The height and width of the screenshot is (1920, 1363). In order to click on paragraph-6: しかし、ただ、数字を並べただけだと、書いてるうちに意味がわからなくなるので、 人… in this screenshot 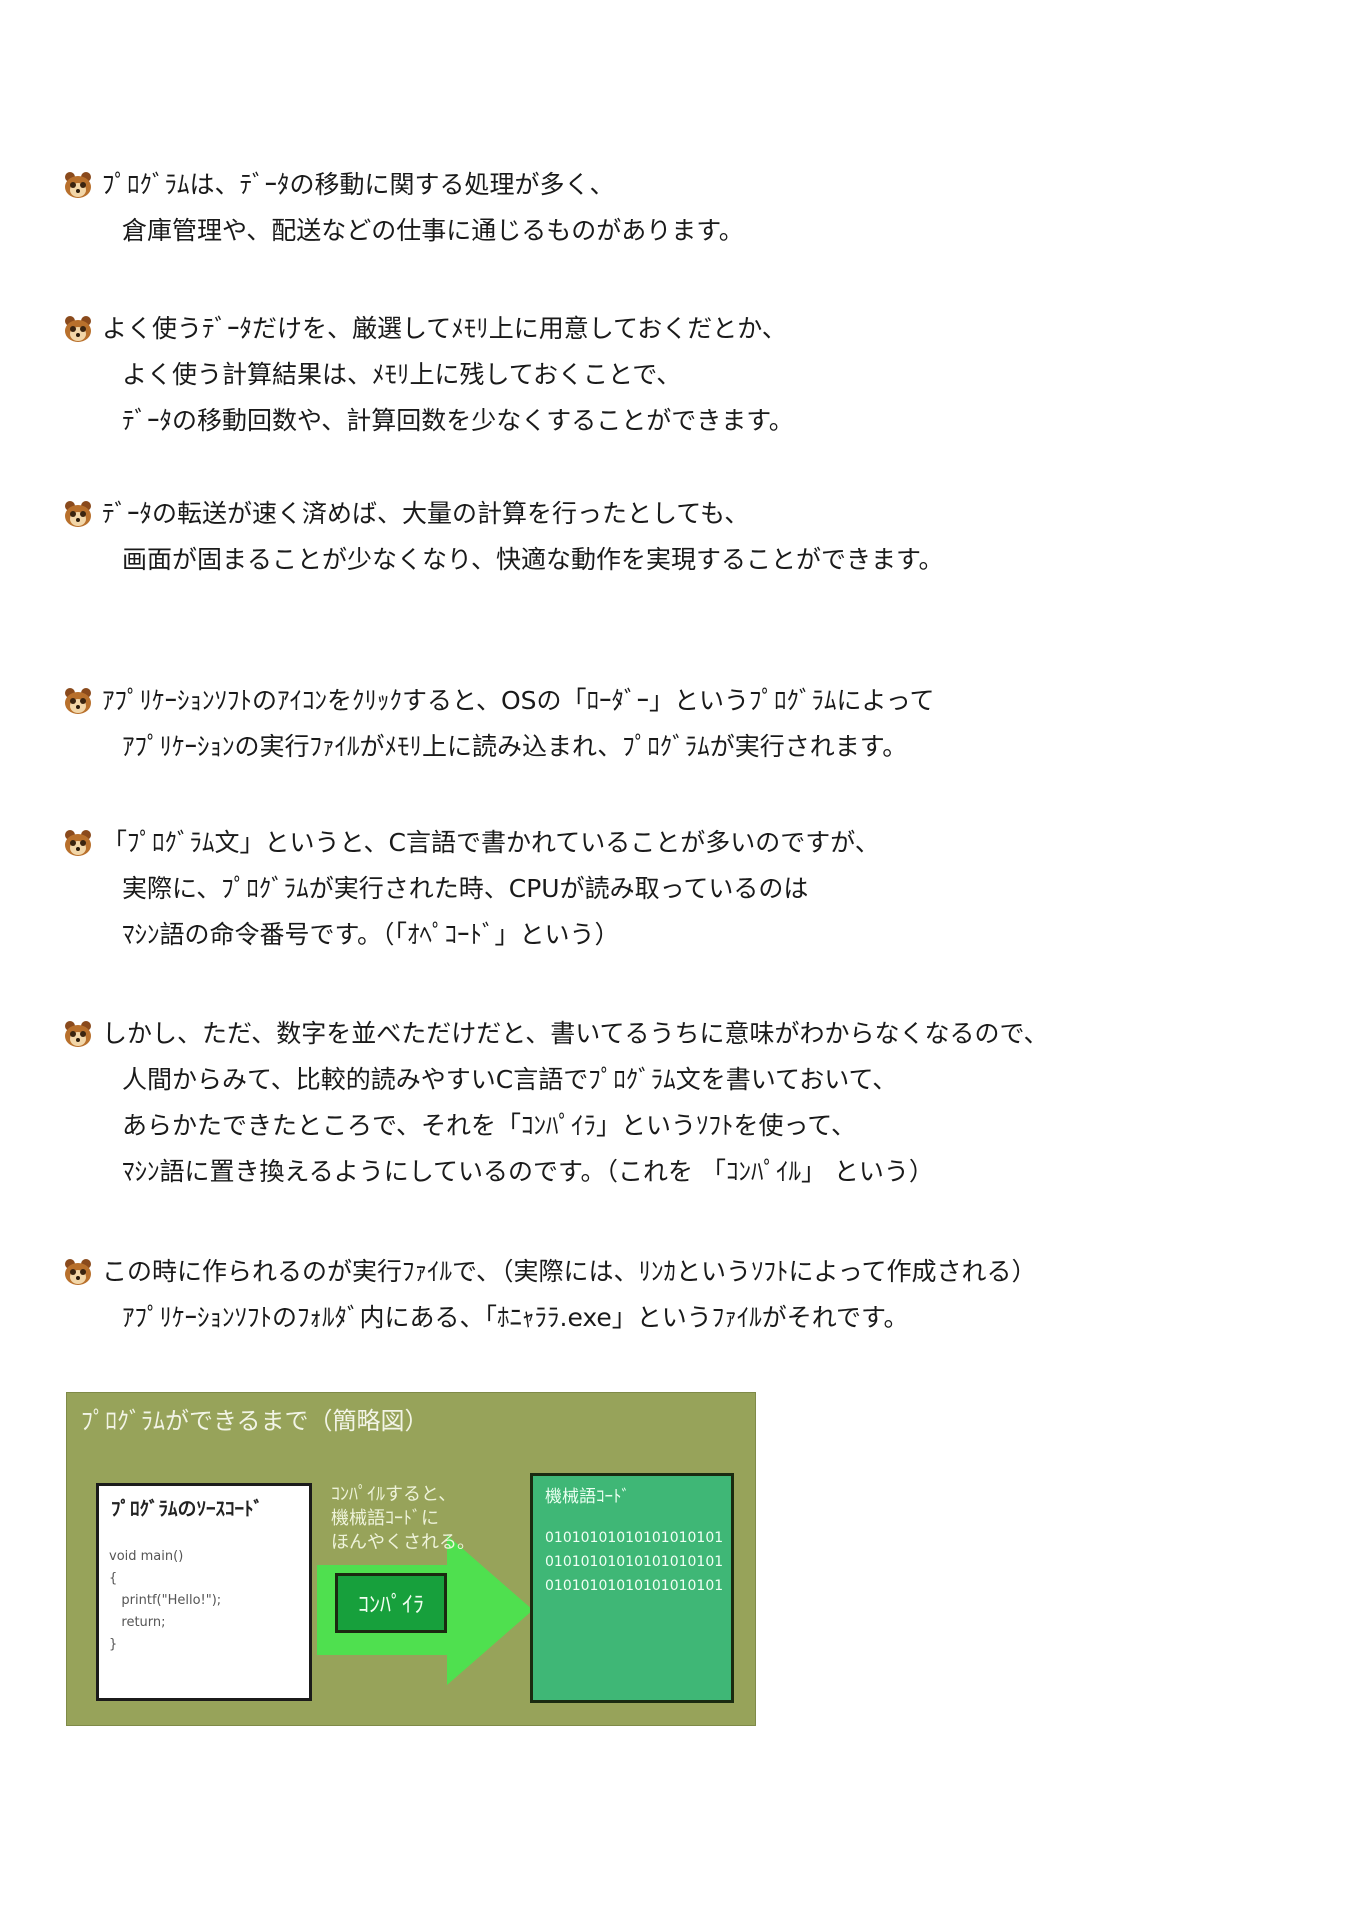, I will do `click(662, 1103)`.